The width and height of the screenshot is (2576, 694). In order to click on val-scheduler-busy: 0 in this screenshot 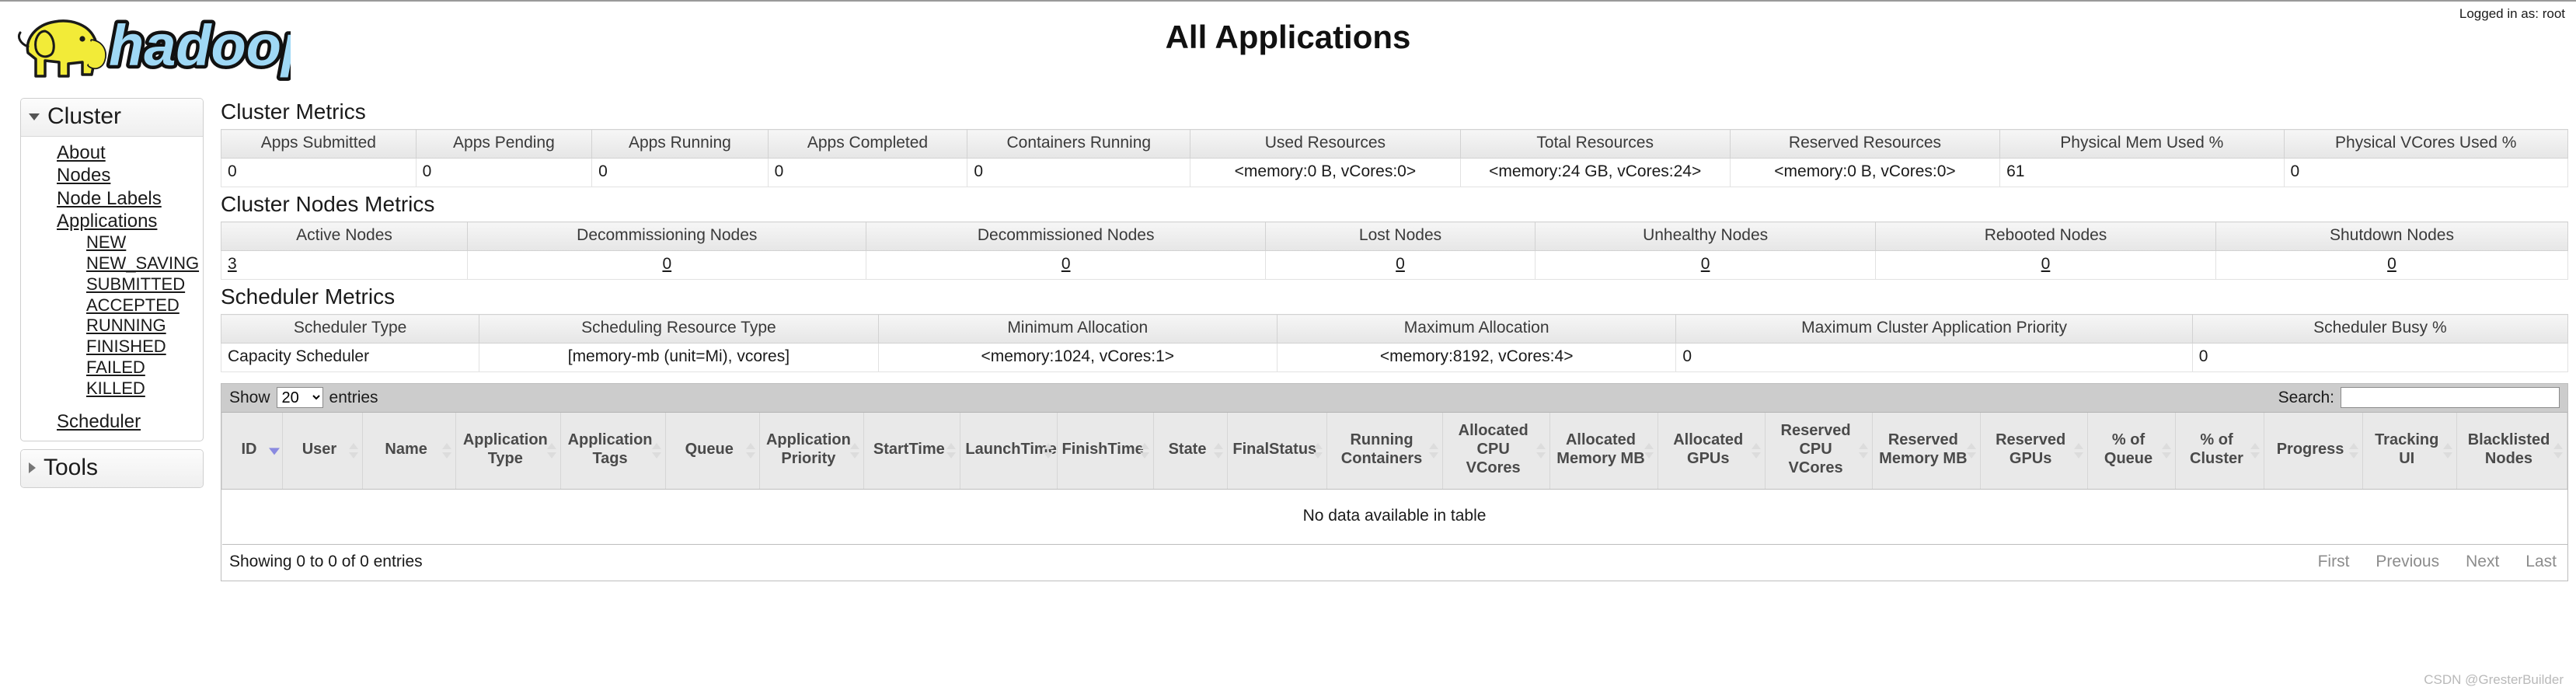, I will do `click(2380, 358)`.